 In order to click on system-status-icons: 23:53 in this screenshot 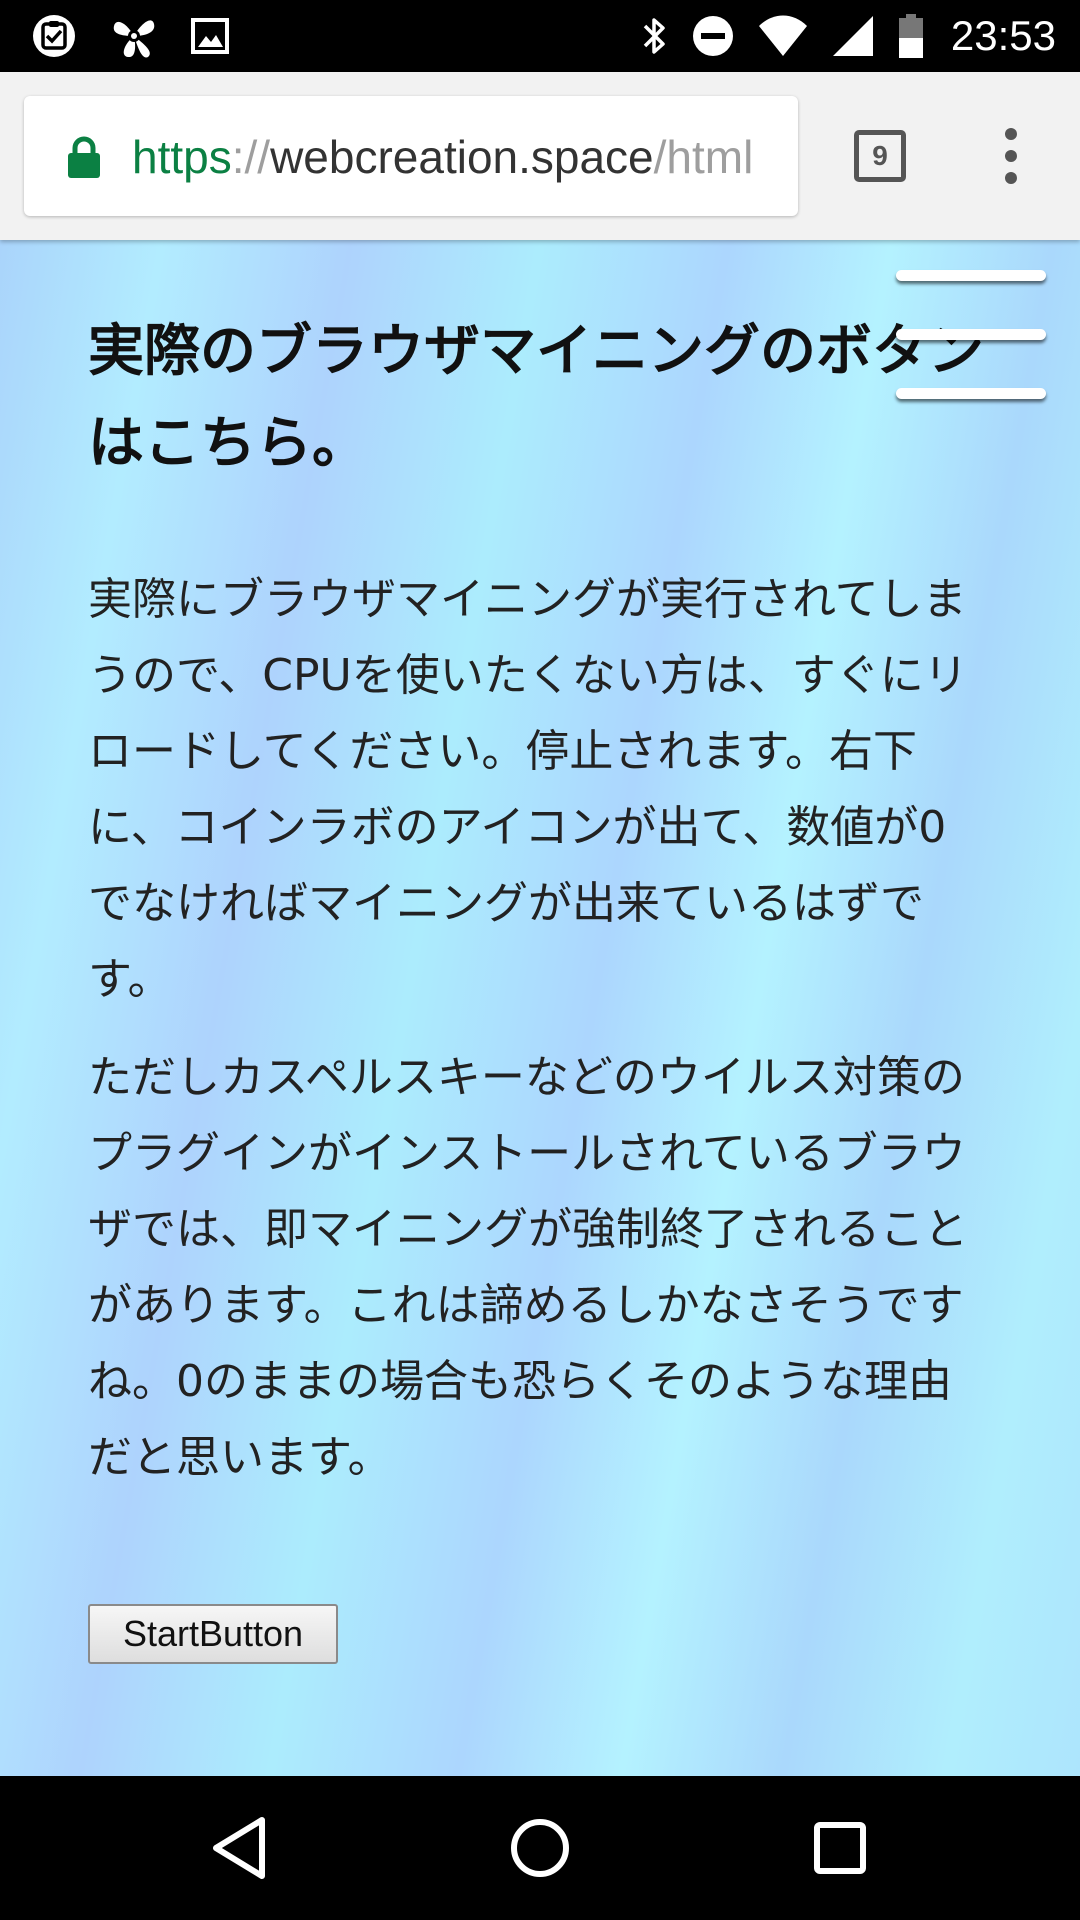, I will do `click(848, 36)`.